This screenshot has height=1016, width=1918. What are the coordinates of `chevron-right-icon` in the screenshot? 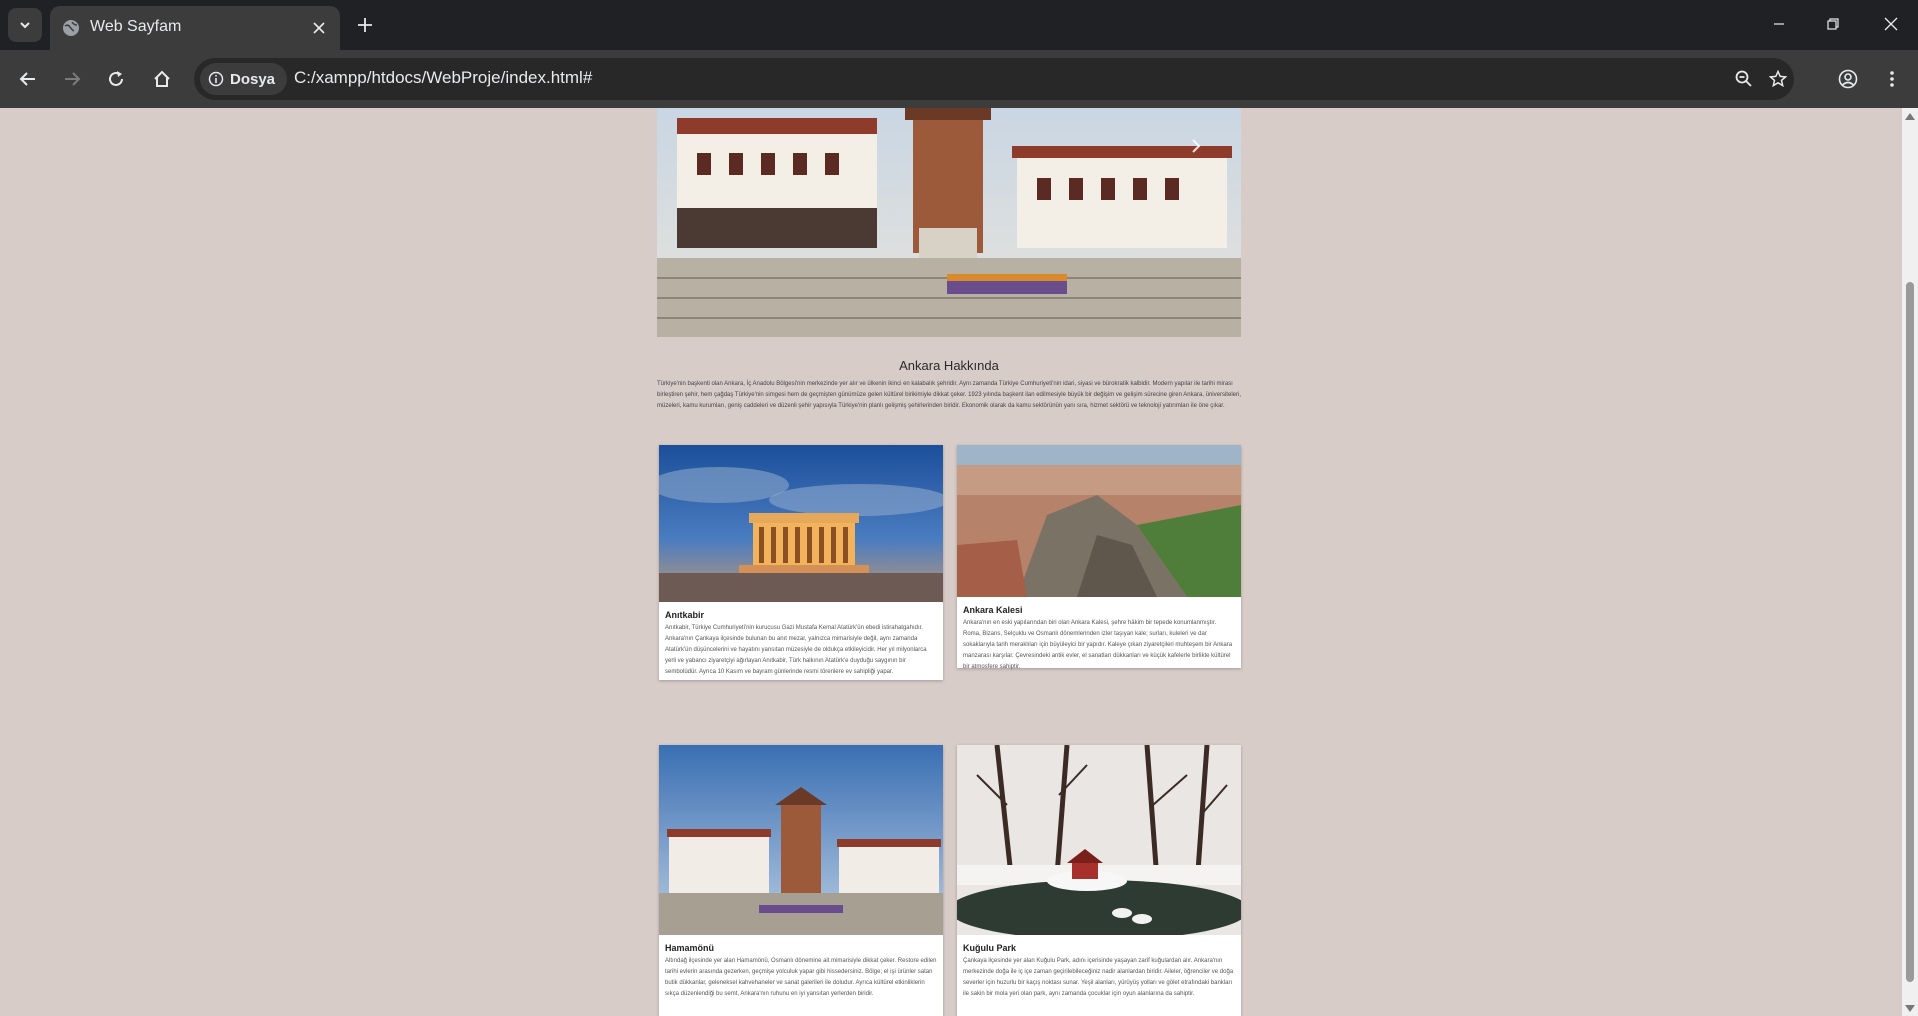 It's located at (1196, 146).